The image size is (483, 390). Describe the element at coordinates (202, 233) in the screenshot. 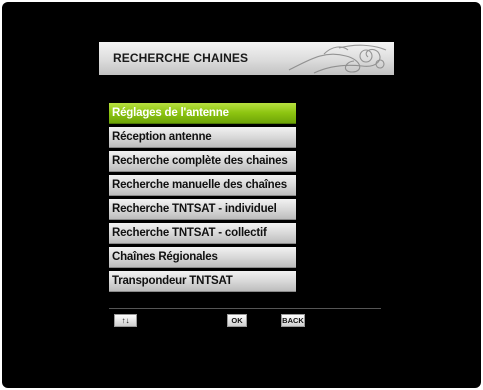

I see `menu-item-tntsat-collectif: Recherche TNTSAT - collectif` at that location.